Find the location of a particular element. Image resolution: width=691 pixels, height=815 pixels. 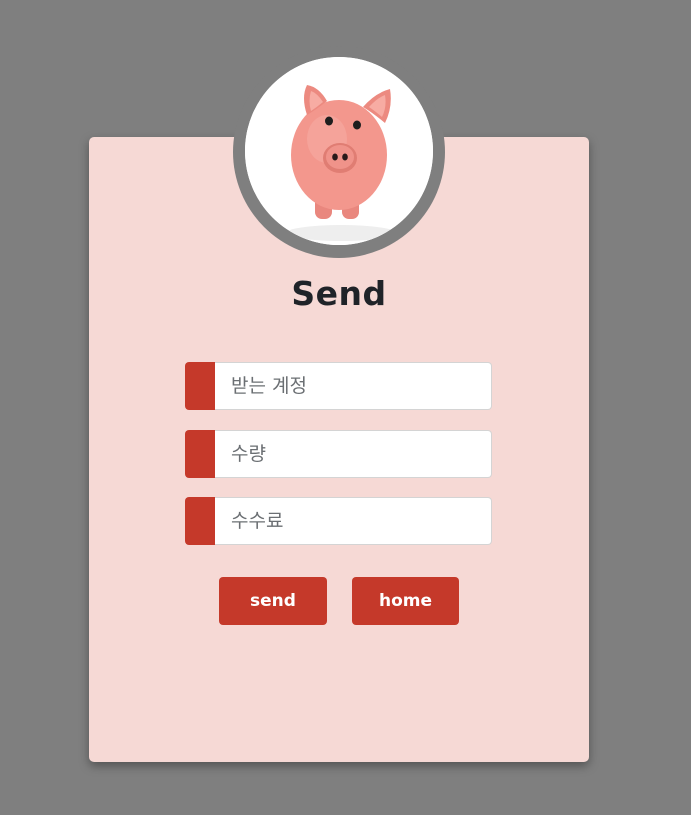

recipient-account-input is located at coordinates (353, 386).